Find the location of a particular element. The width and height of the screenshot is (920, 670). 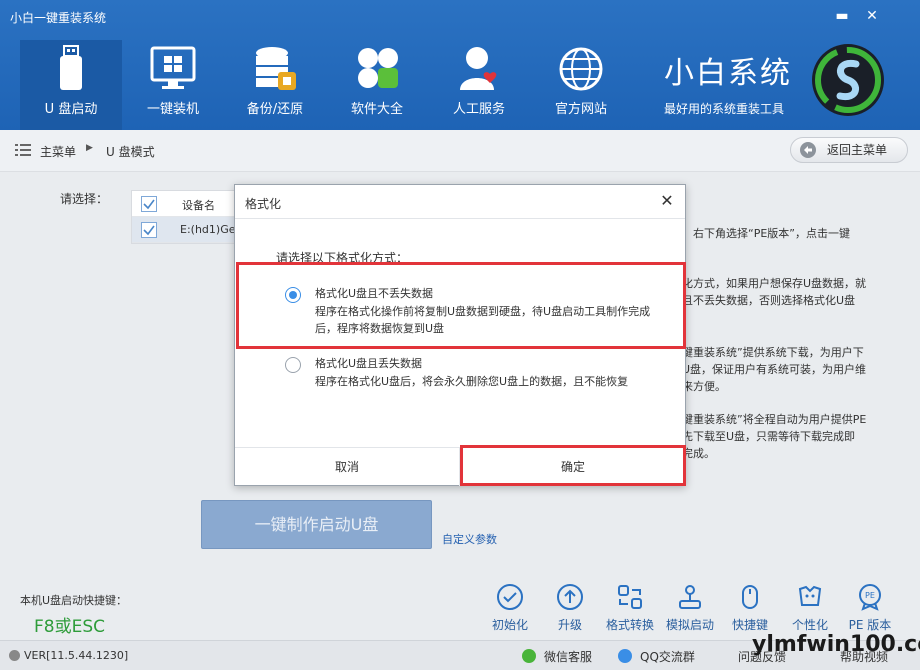

breadcrumb-current: U 盘模式 is located at coordinates (130, 152).